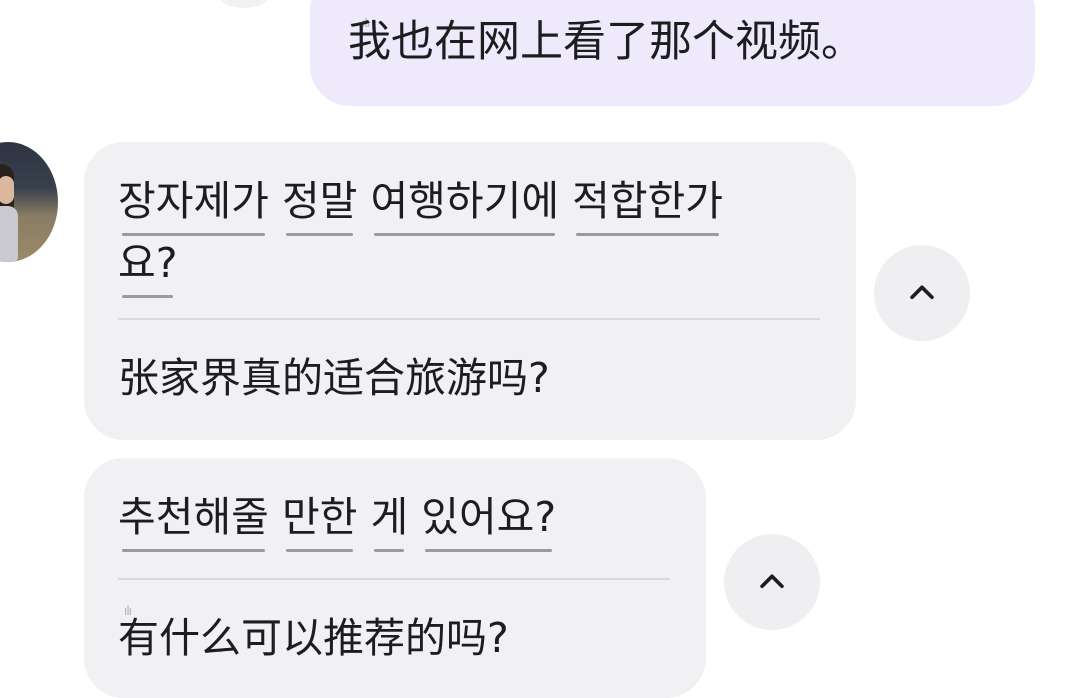 Image resolution: width=1072 pixels, height=698 pixels. I want to click on word-token: 여행하기에, so click(464, 203).